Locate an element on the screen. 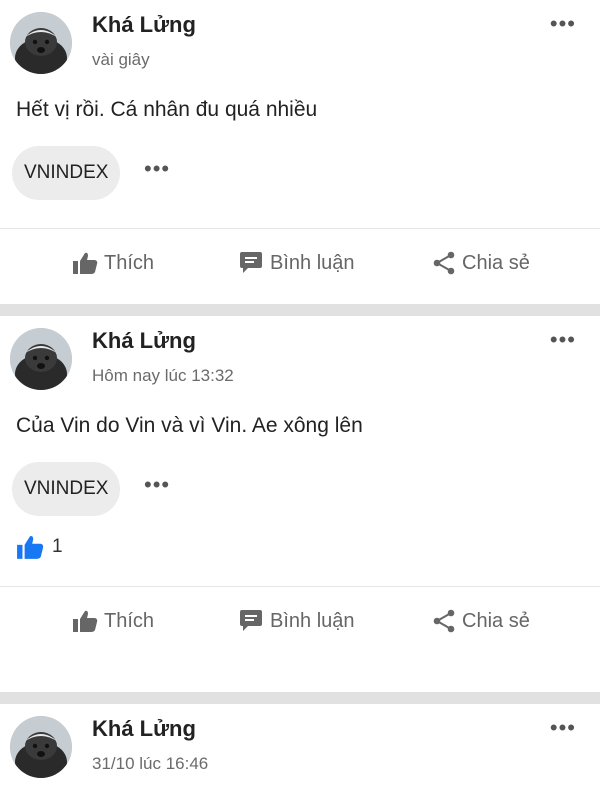 This screenshot has height=800, width=600. post-timestamp: 31/10 lúc 16:46 is located at coordinates (150, 763).